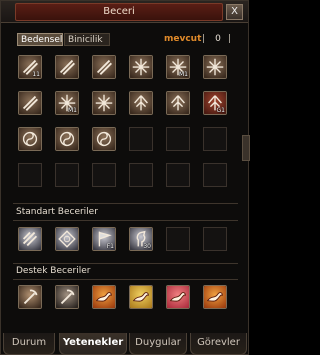  I want to click on whirl-icon, so click(30, 139).